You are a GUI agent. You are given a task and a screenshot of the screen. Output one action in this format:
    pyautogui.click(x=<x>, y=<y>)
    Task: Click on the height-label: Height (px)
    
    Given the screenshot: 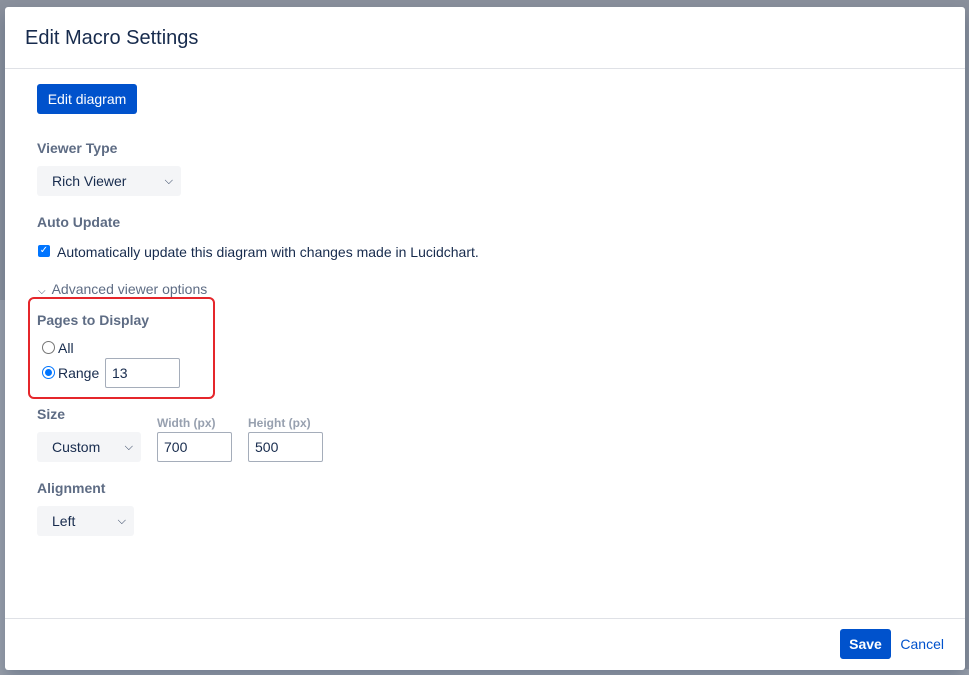 What is the action you would take?
    pyautogui.click(x=279, y=423)
    